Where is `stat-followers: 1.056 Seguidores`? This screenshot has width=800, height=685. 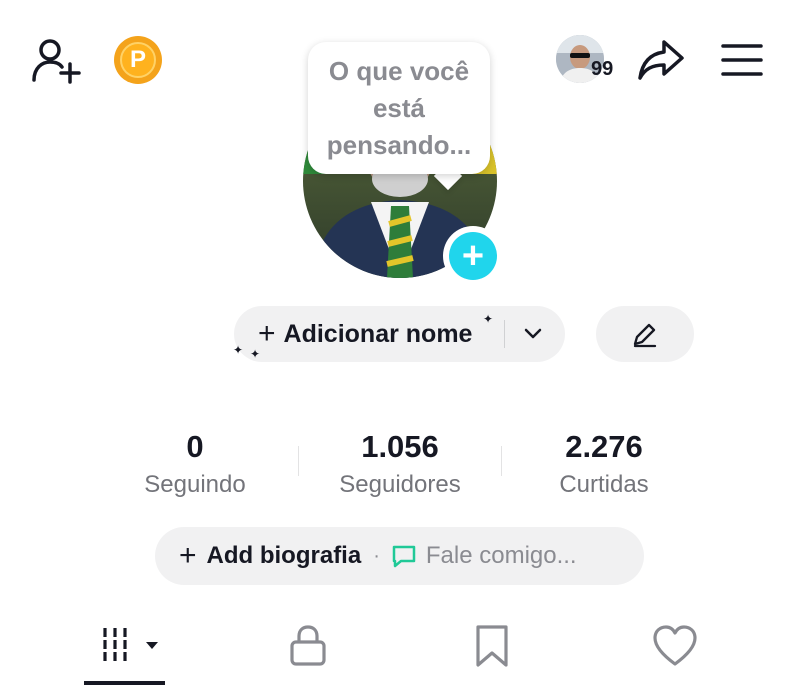
stat-followers: 1.056 Seguidores is located at coordinates (400, 465).